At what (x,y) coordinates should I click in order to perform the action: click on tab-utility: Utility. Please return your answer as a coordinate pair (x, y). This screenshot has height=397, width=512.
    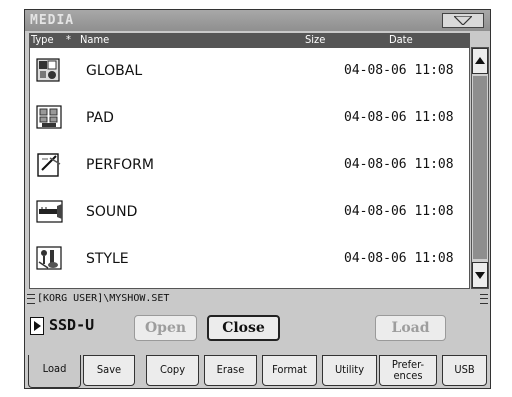
    Looking at the image, I should click on (349, 370).